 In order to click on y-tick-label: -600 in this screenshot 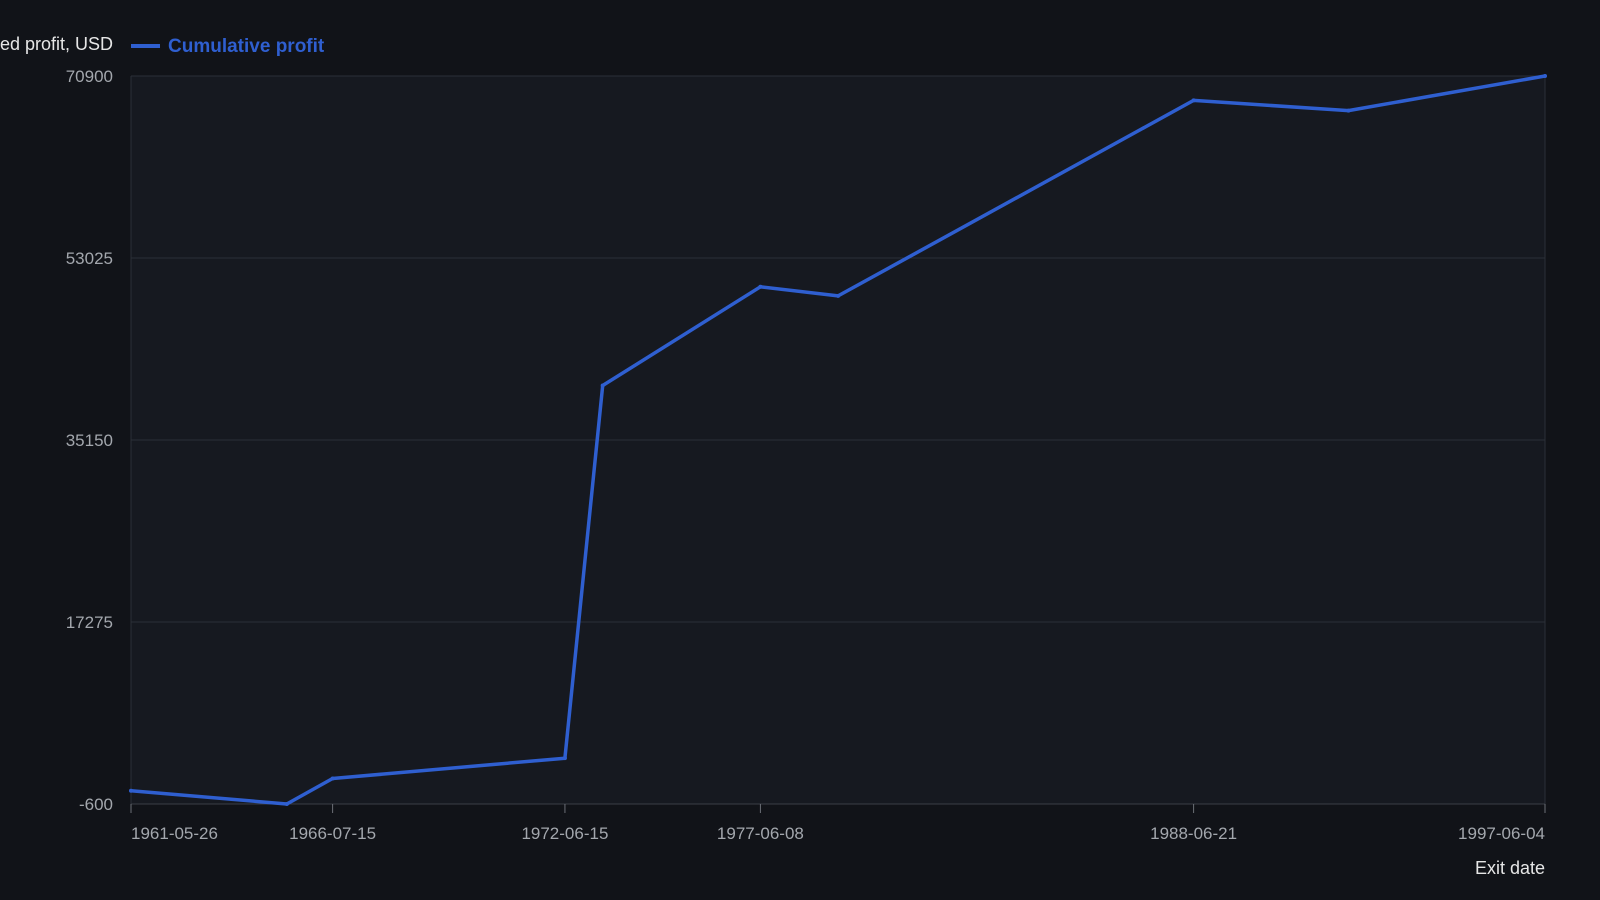, I will do `click(96, 804)`.